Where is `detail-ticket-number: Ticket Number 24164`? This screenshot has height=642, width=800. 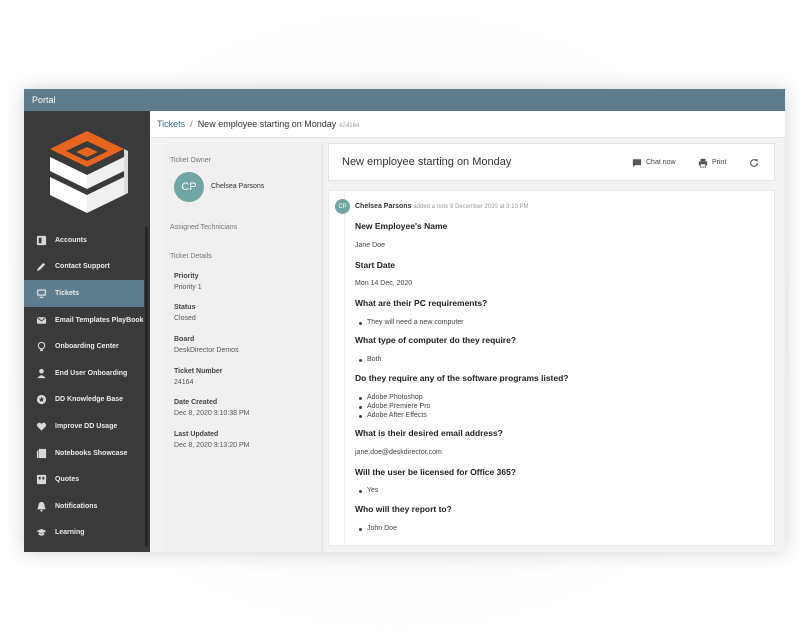 detail-ticket-number: Ticket Number 24164 is located at coordinates (198, 377).